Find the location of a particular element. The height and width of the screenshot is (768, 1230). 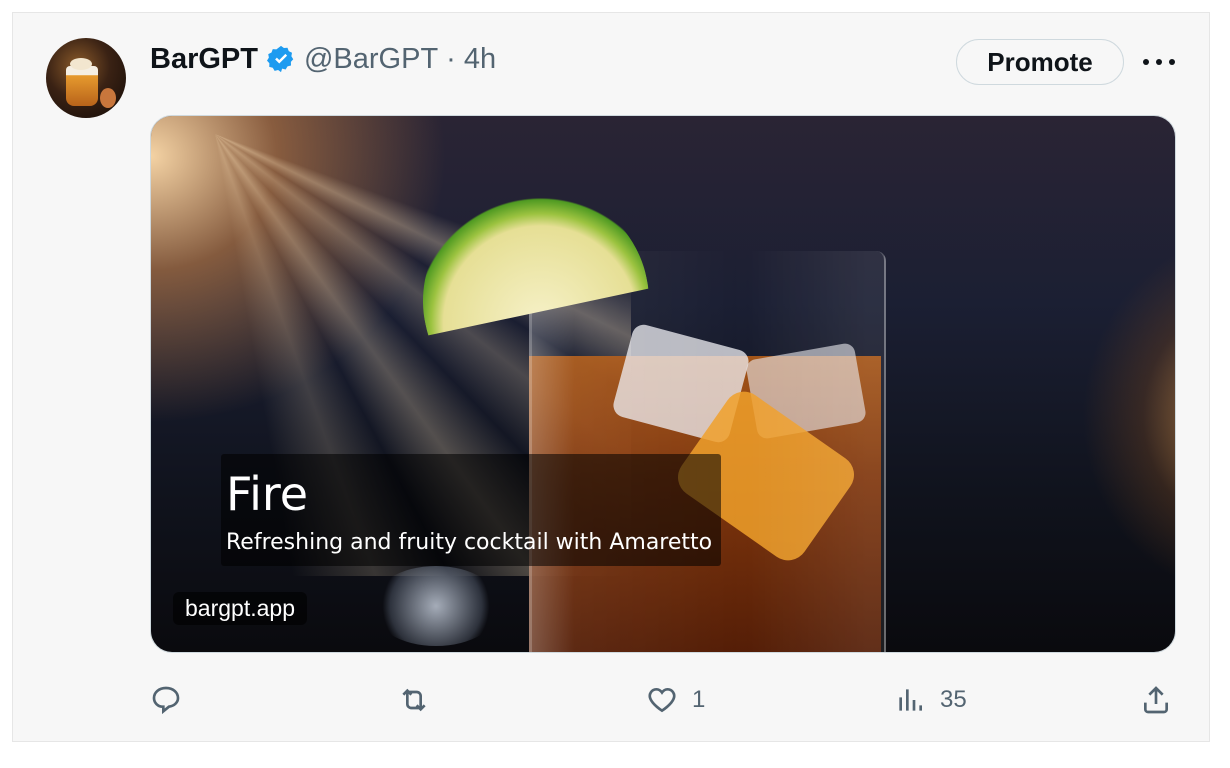

share-icon is located at coordinates (1156, 700).